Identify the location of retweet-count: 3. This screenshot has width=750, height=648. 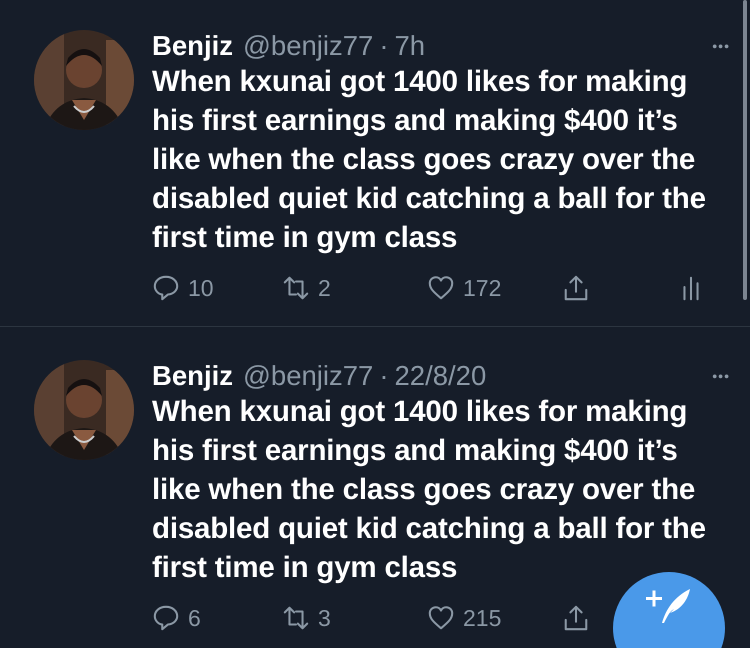
(324, 618).